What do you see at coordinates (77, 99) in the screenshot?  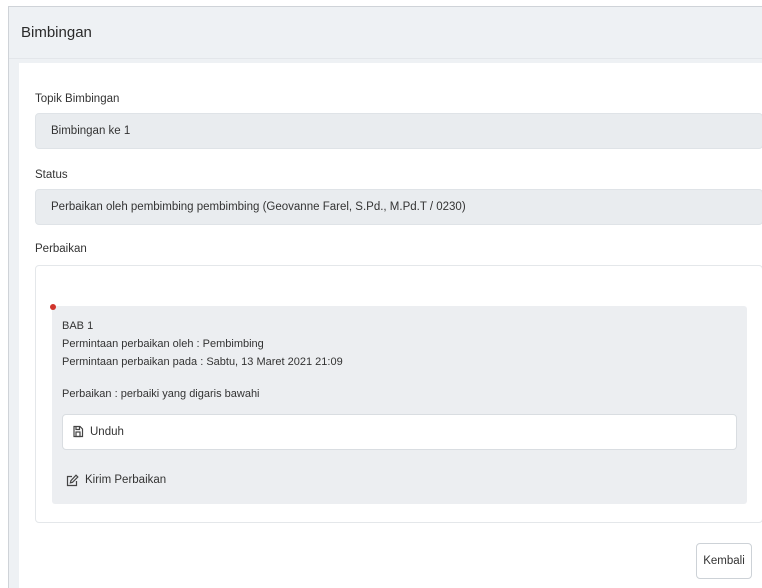 I see `topik-label: Topik Bimbingan` at bounding box center [77, 99].